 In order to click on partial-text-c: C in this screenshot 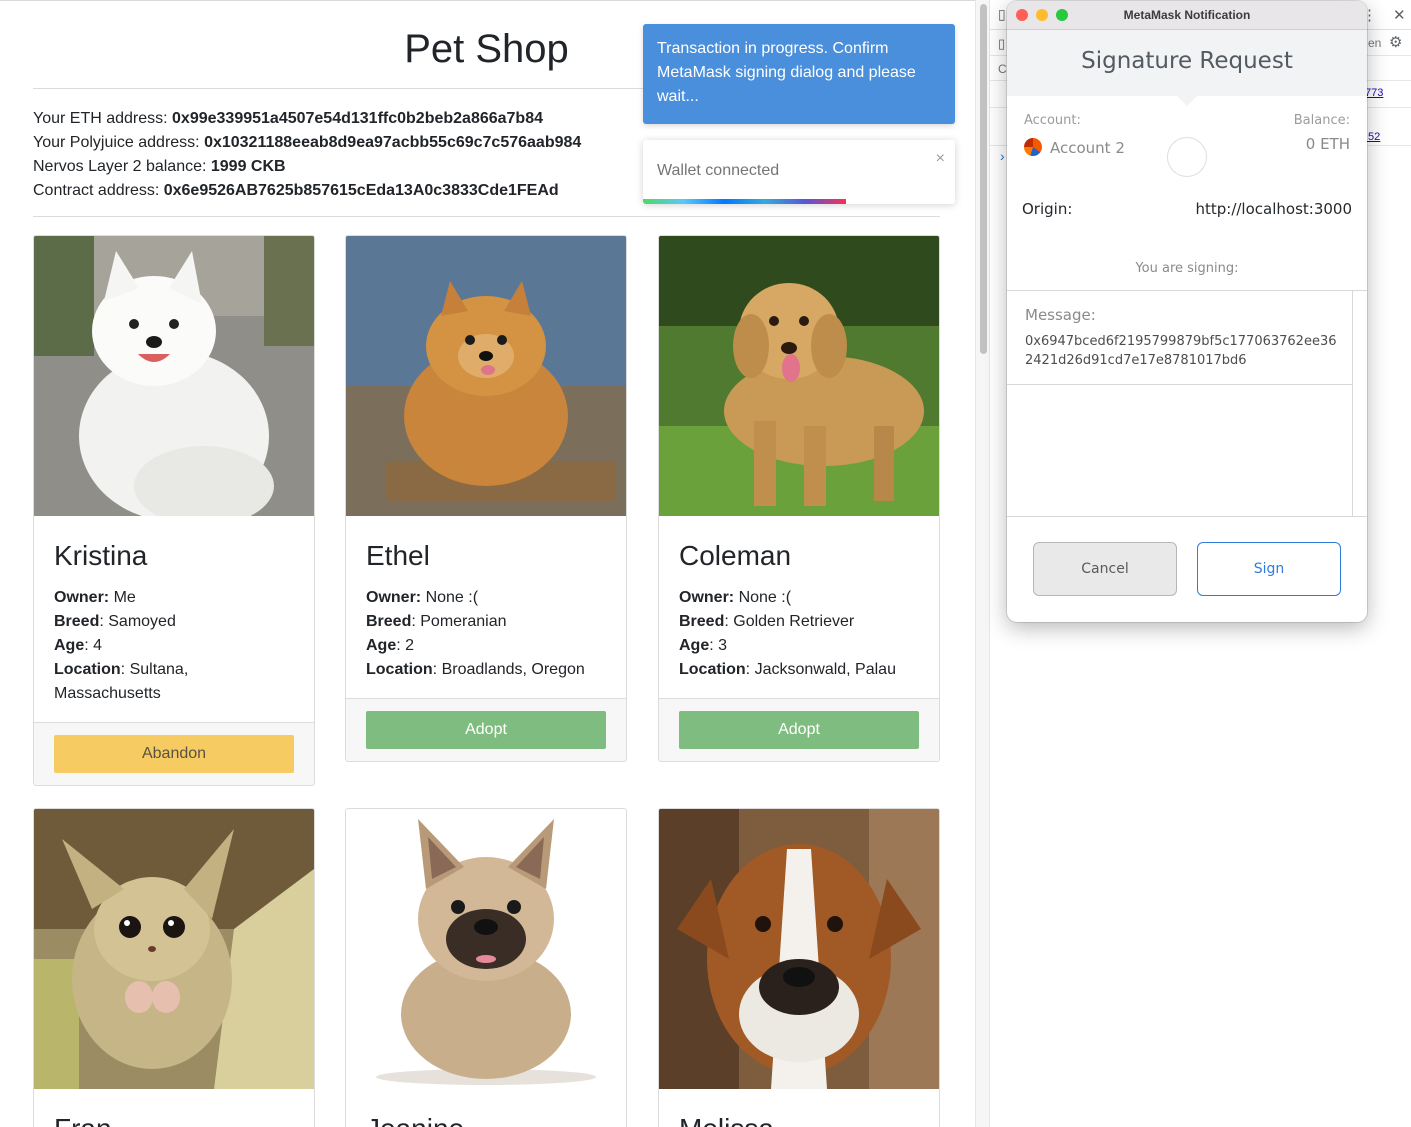, I will do `click(1002, 69)`.